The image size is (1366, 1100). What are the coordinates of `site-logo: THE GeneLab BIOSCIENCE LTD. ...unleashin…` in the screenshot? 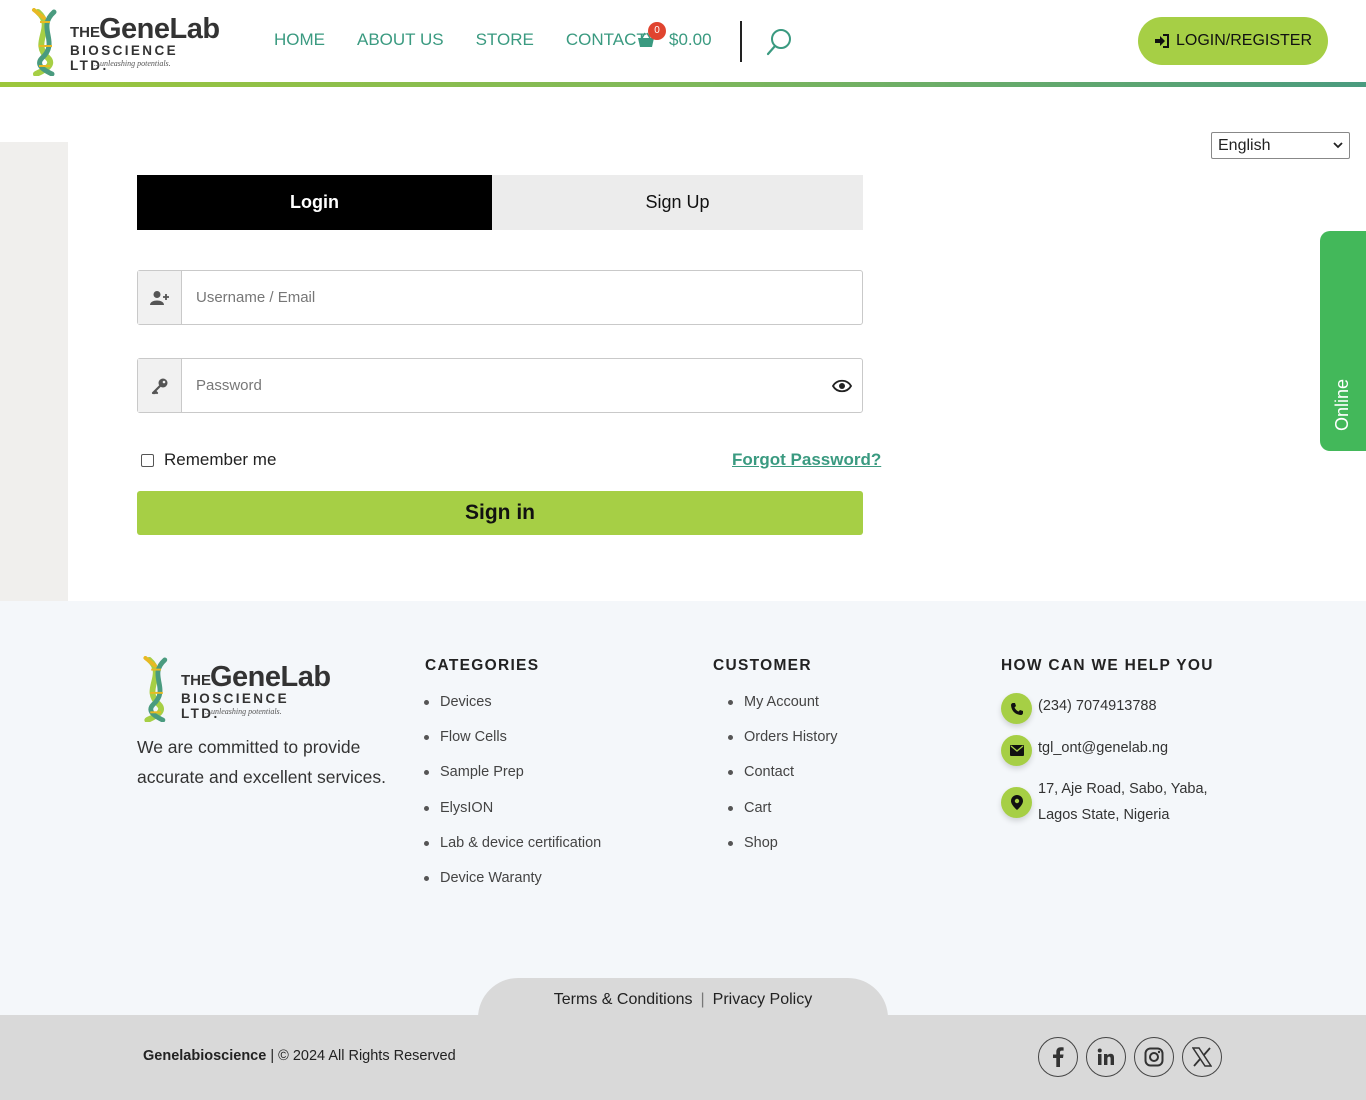 It's located at (123, 42).